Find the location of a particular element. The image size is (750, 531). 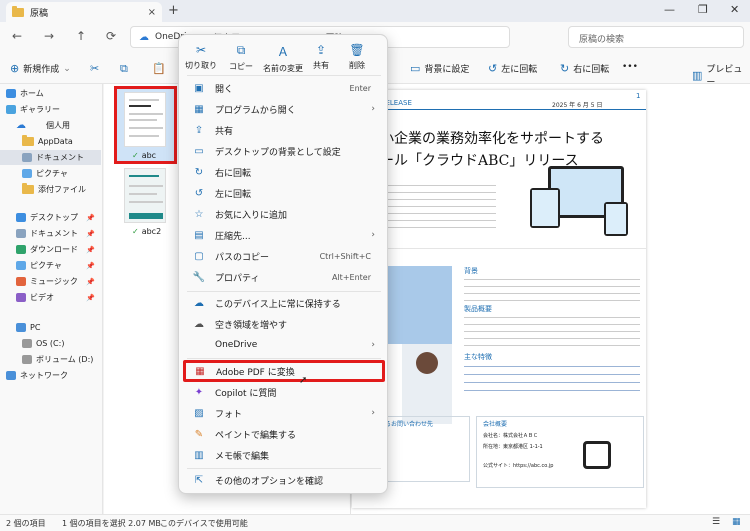

back-button: ← is located at coordinates (17, 36).